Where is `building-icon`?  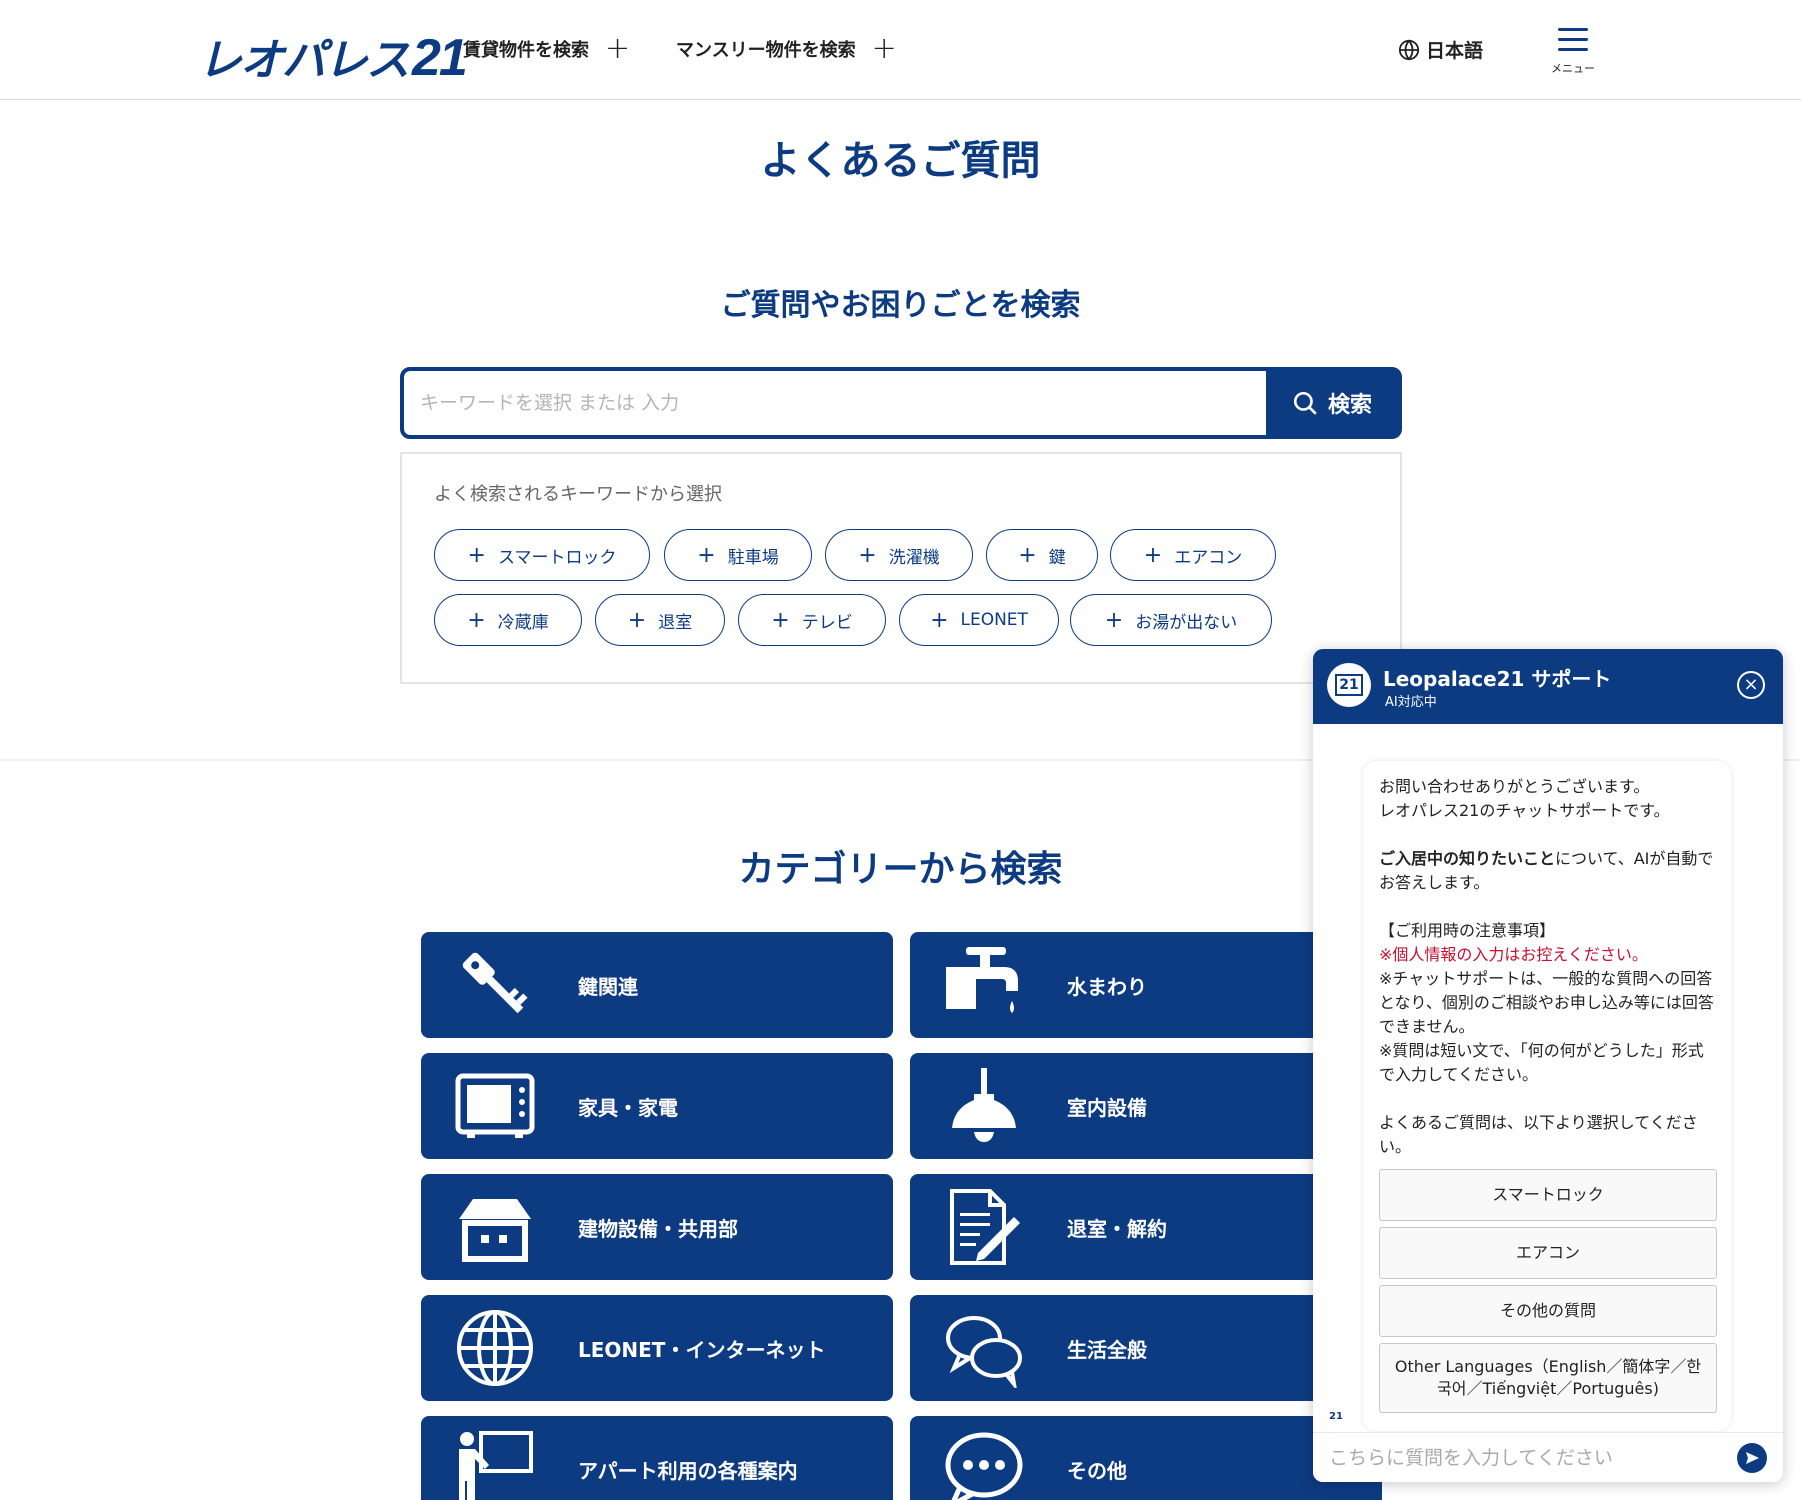
building-icon is located at coordinates (495, 1230).